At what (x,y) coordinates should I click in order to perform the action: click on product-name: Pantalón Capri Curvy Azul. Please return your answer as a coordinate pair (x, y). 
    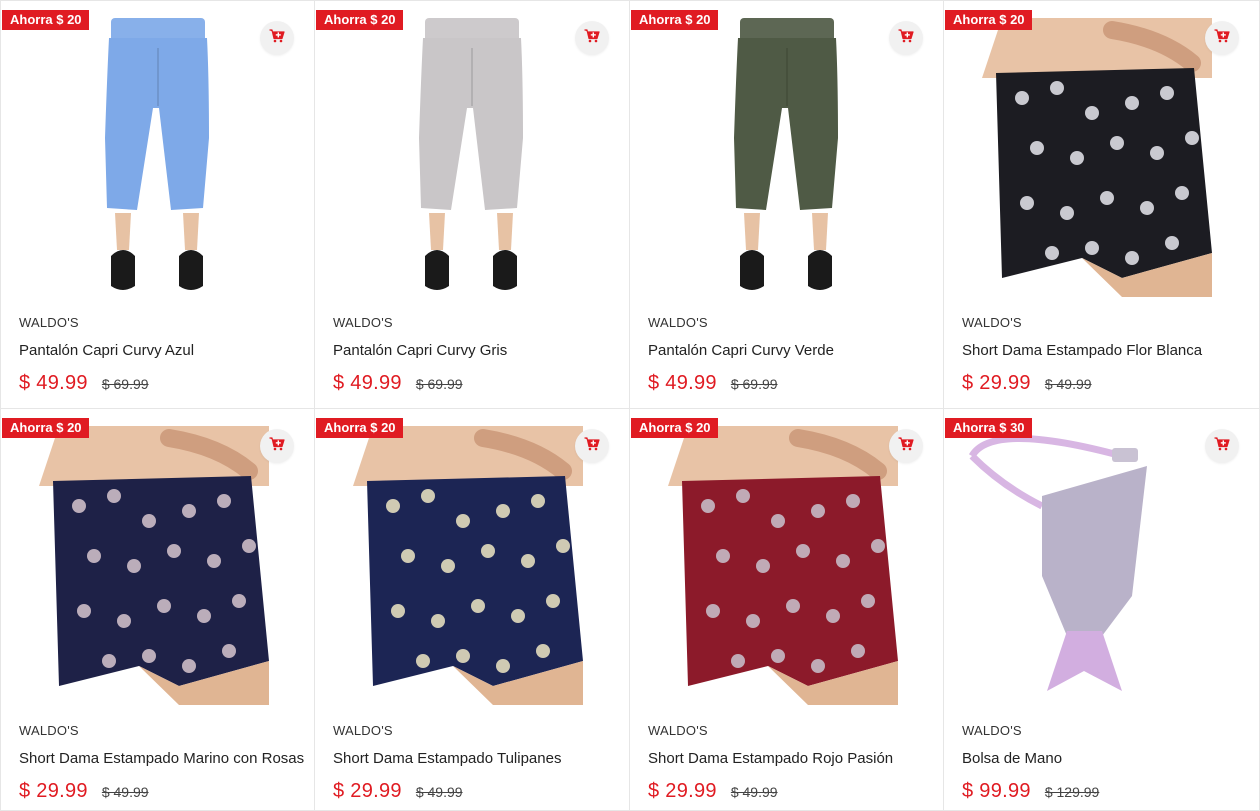
    Looking at the image, I should click on (161, 351).